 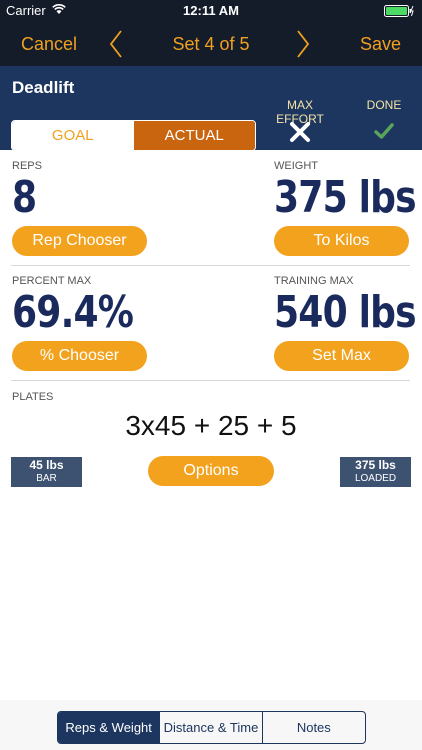 What do you see at coordinates (46, 478) in the screenshot?
I see `bar-weight-caption: BAR` at bounding box center [46, 478].